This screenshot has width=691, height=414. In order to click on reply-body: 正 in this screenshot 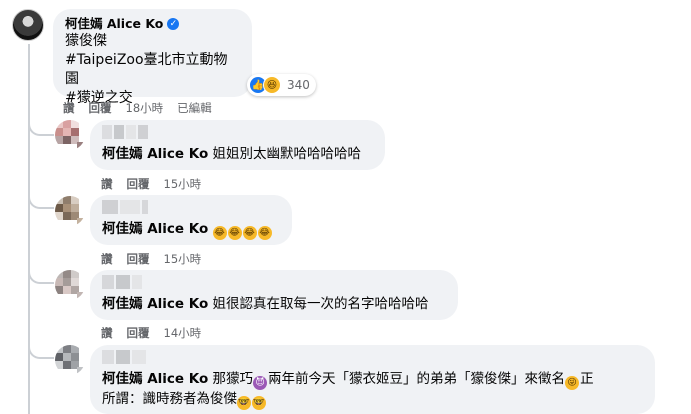, I will do `click(587, 379)`.